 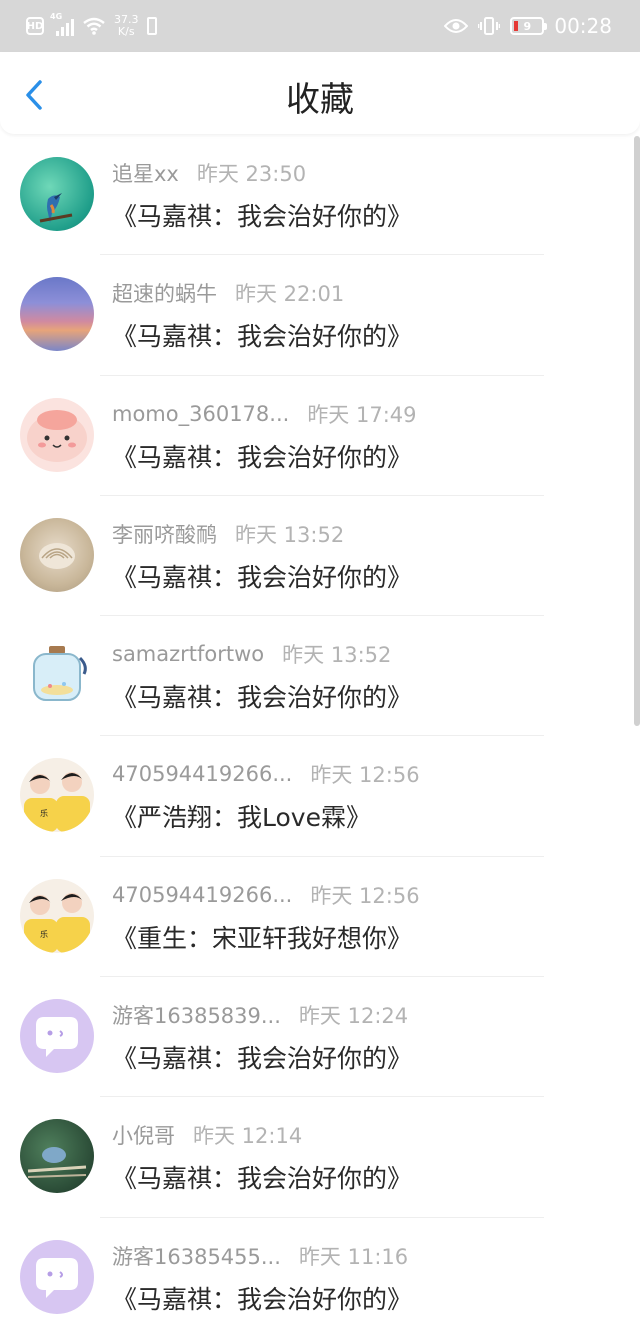 I want to click on bird-photo-image, so click(x=57, y=1163).